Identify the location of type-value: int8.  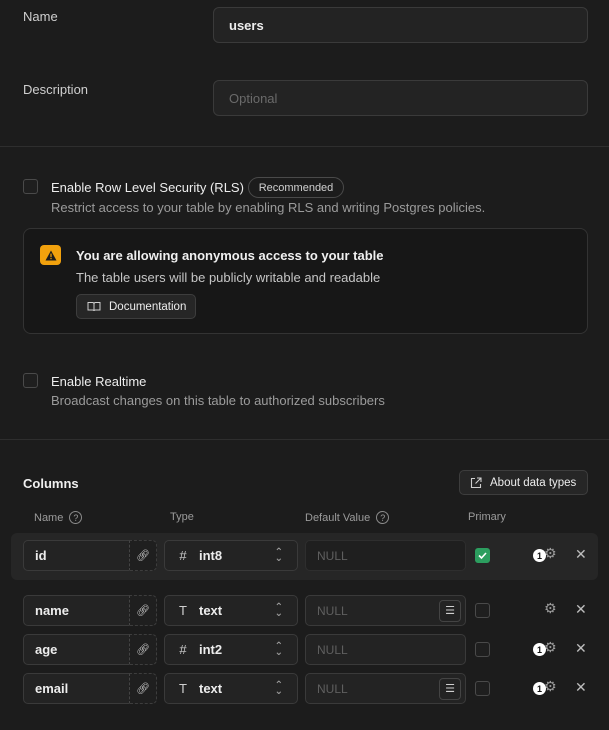
(211, 555).